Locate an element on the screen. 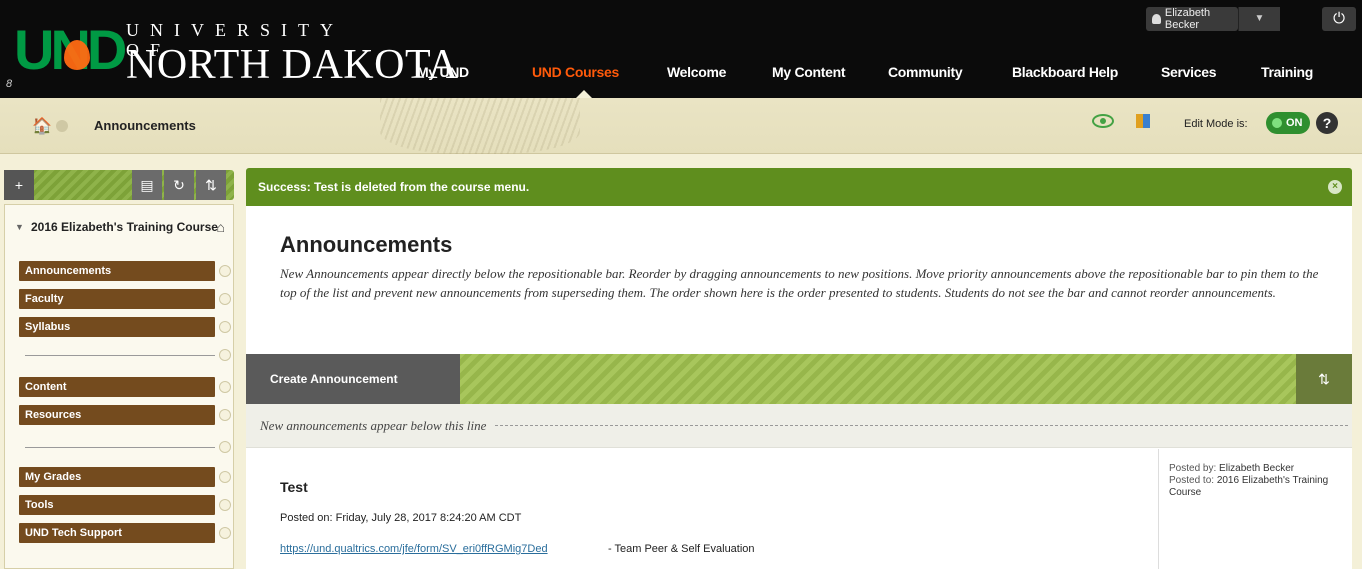 Image resolution: width=1362 pixels, height=569 pixels. posted-by-label: Posted by: is located at coordinates (1193, 468).